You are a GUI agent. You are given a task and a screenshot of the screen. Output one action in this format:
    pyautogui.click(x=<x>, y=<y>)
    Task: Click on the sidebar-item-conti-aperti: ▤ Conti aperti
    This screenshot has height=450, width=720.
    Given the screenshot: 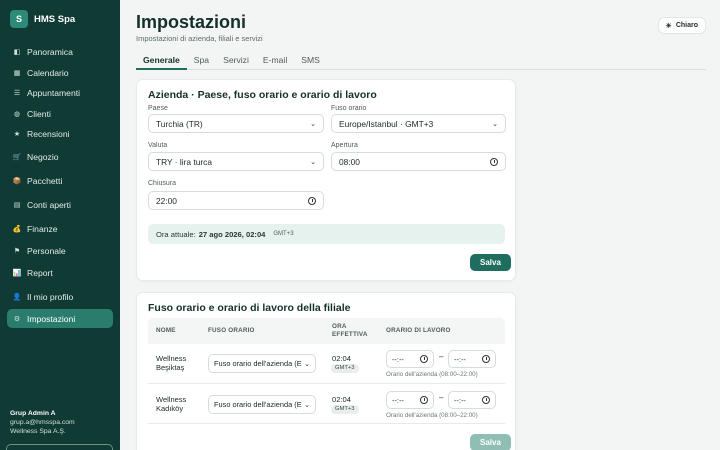 What is the action you would take?
    pyautogui.click(x=60, y=205)
    